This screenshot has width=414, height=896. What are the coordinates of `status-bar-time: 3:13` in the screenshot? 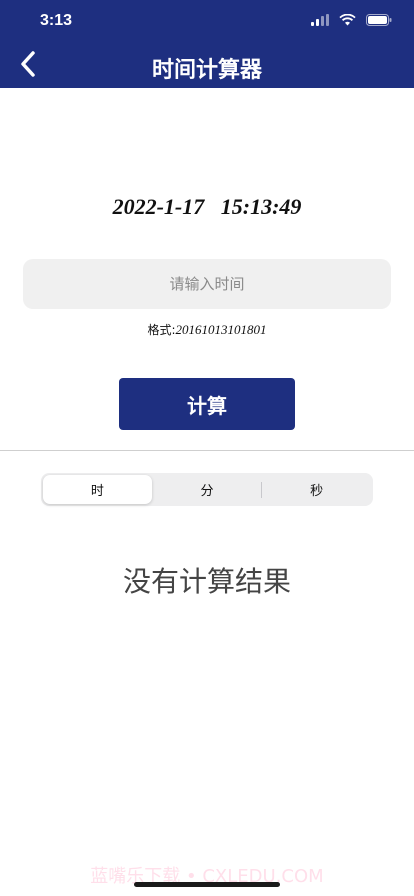 It's located at (56, 20).